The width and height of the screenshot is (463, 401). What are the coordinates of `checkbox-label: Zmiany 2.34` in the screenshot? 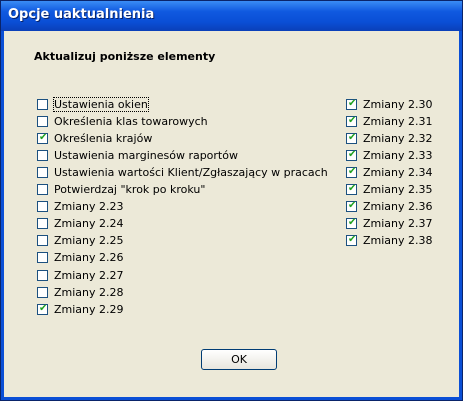 It's located at (398, 172).